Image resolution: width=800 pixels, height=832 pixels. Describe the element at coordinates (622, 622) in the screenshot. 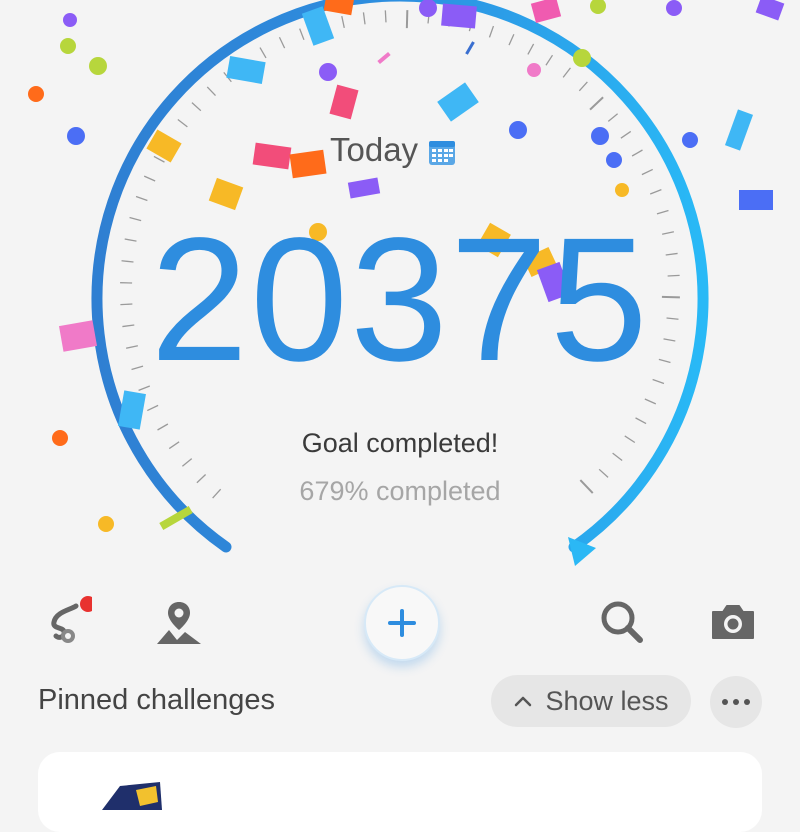

I see `search-icon` at that location.